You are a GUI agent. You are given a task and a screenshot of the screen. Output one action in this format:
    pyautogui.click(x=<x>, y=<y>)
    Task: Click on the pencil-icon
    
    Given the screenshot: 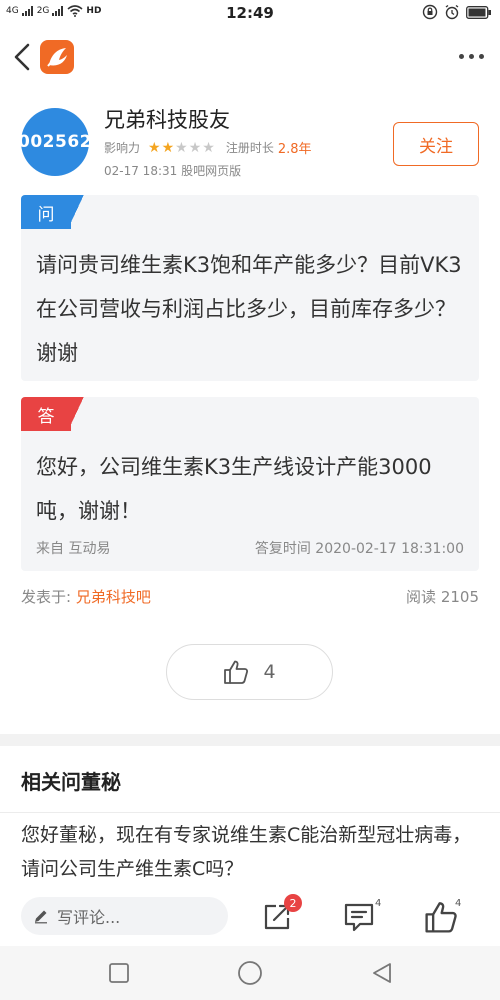 What is the action you would take?
    pyautogui.click(x=41, y=917)
    